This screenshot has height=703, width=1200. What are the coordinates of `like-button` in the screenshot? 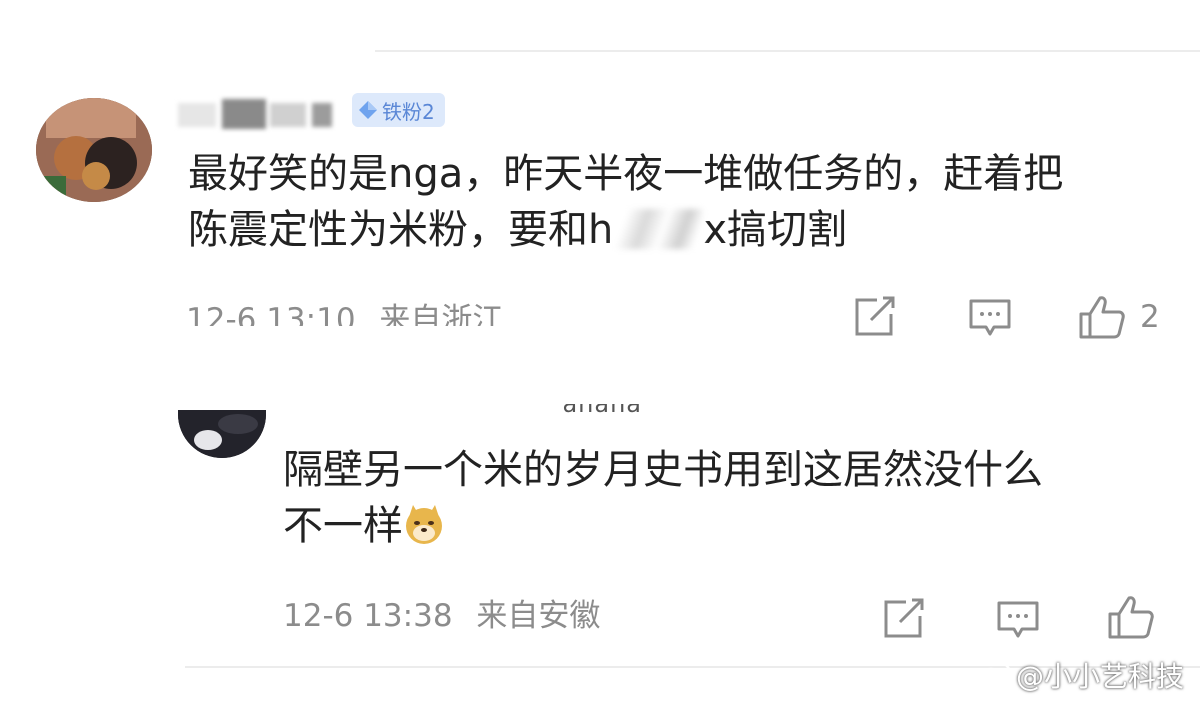 It's located at (1131, 617).